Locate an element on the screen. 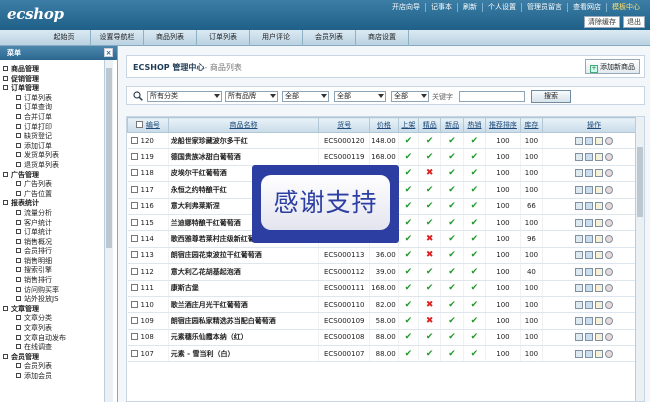  table-scrollbar is located at coordinates (639, 259).